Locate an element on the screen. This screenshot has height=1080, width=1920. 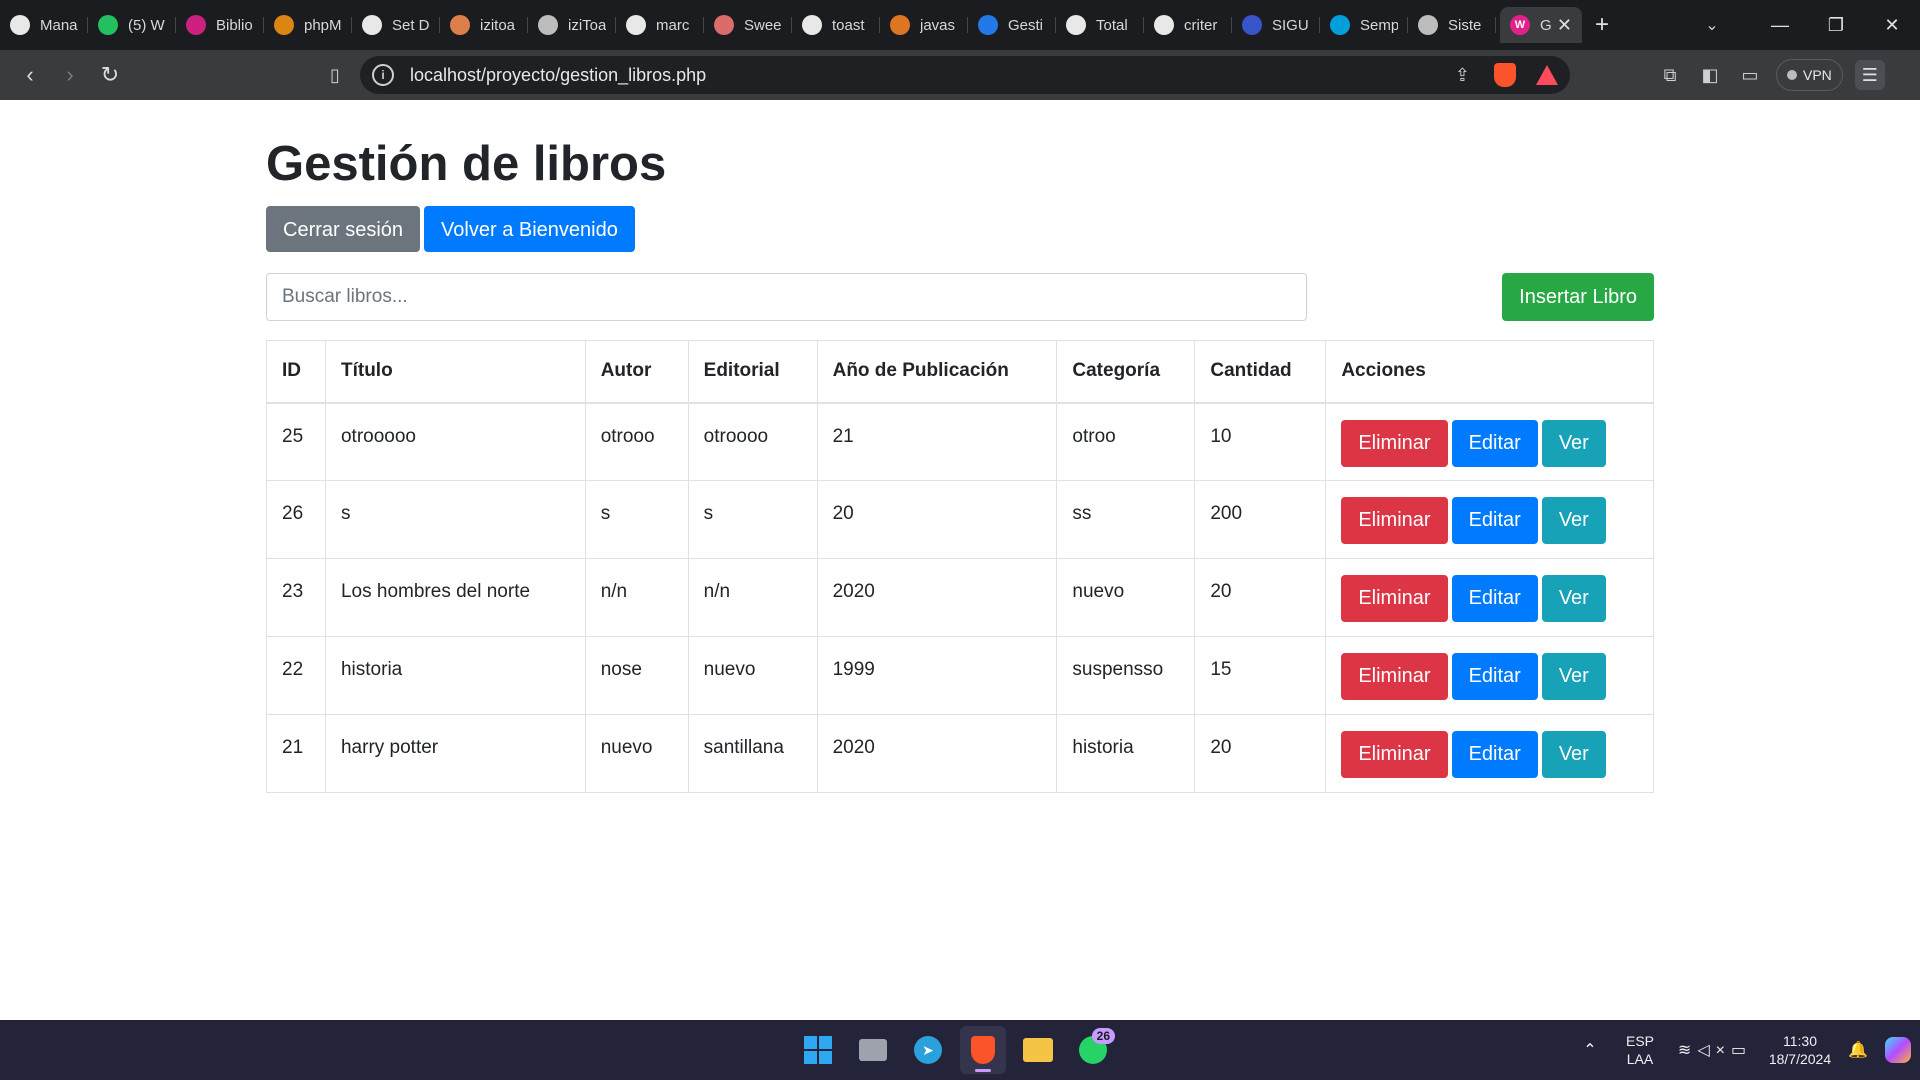
forward-arrow-icon: › is located at coordinates (70, 75).